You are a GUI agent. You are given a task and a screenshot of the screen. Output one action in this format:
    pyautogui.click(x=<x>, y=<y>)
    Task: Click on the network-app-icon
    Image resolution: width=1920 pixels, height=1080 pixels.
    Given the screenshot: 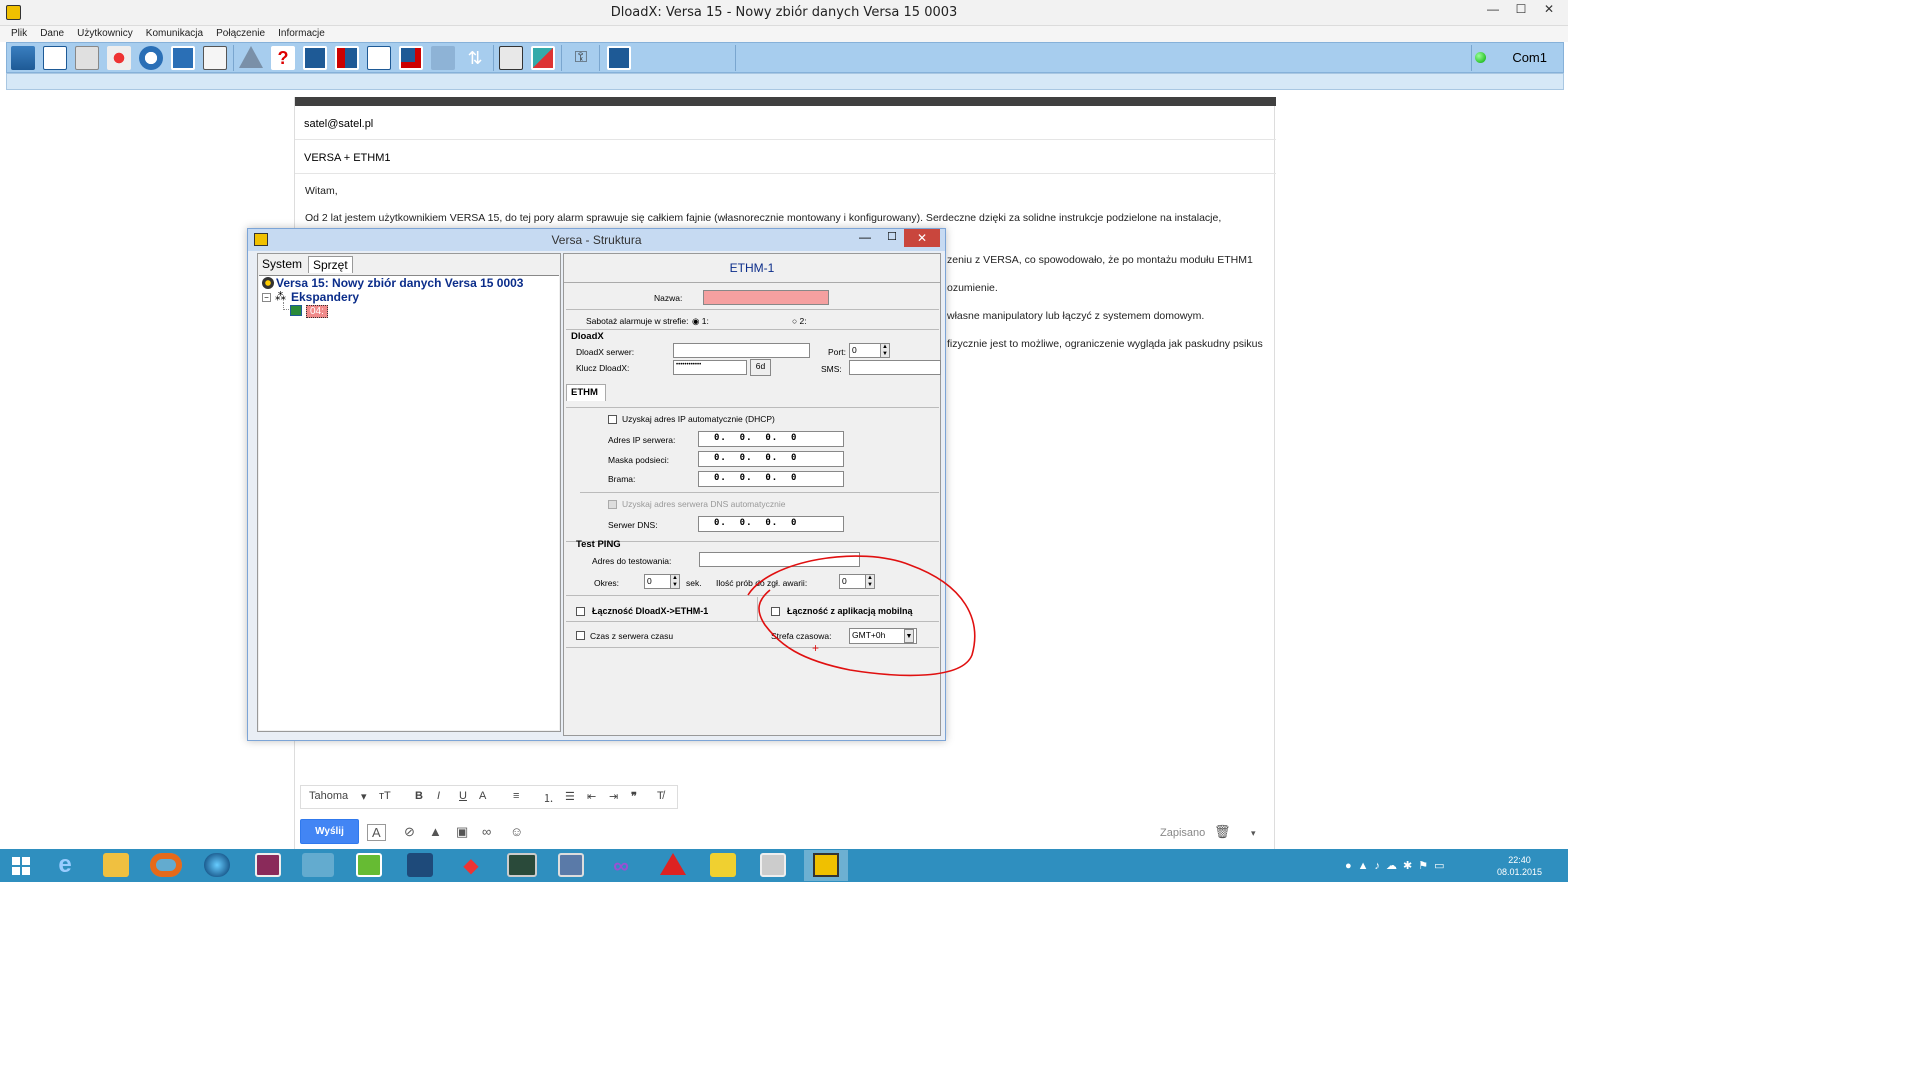 What is the action you would take?
    pyautogui.click(x=318, y=865)
    